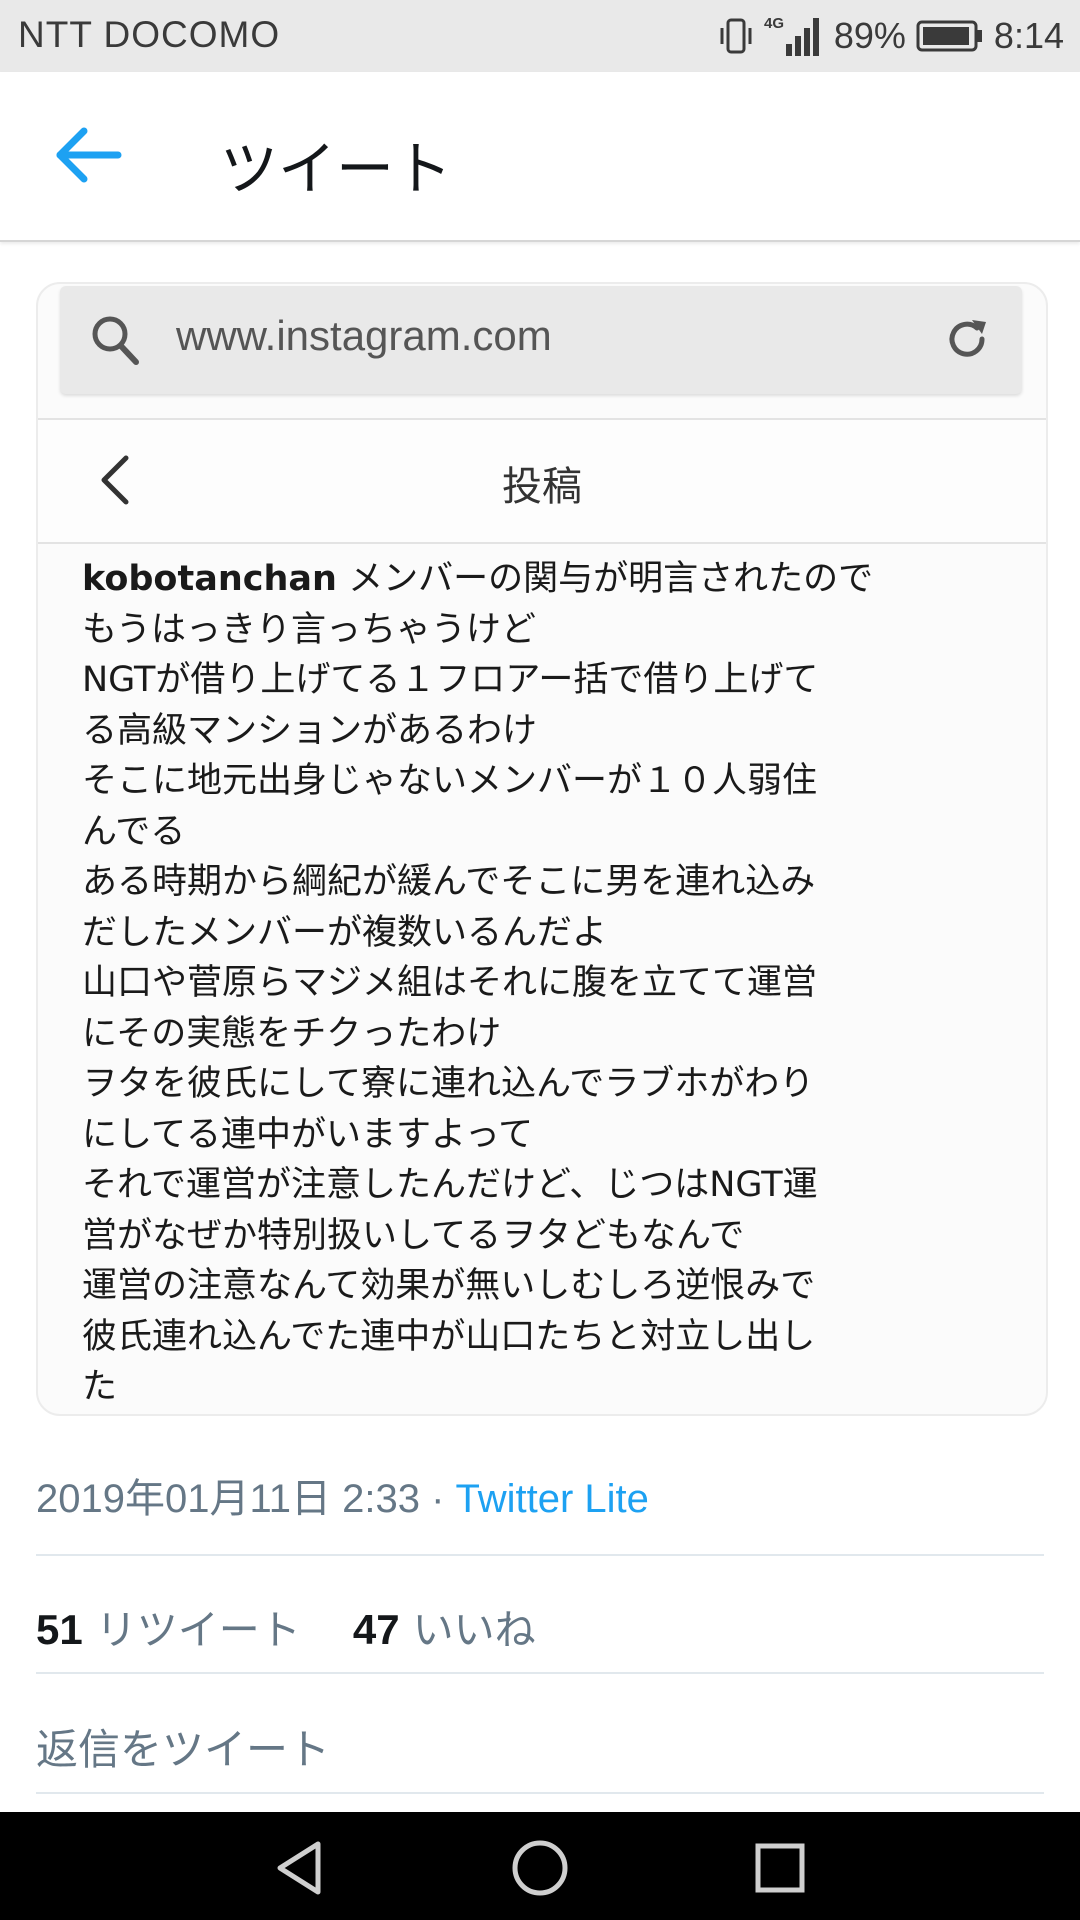  What do you see at coordinates (450, 680) in the screenshot?
I see `caption-line: NGTが借り上げてる１フロアー括で借り上げて` at bounding box center [450, 680].